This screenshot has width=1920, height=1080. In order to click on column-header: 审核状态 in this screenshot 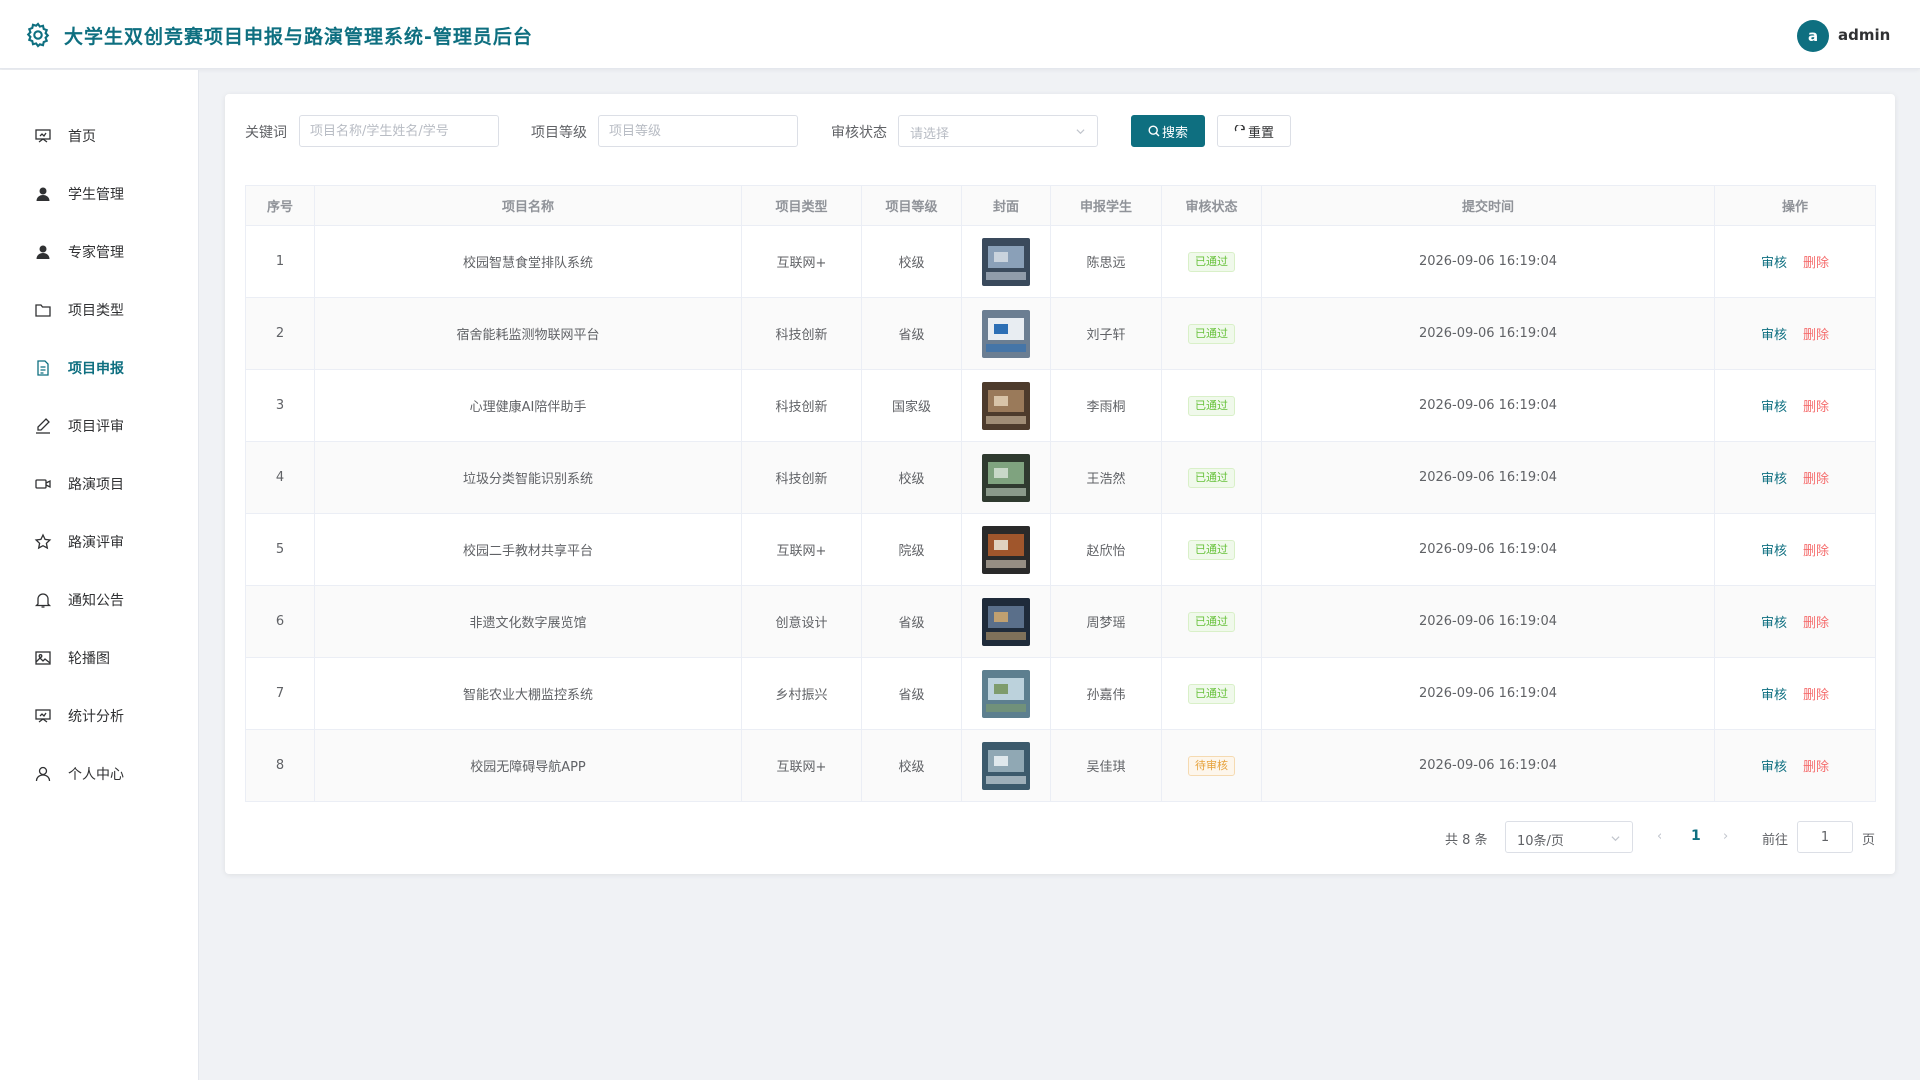, I will do `click(1211, 205)`.